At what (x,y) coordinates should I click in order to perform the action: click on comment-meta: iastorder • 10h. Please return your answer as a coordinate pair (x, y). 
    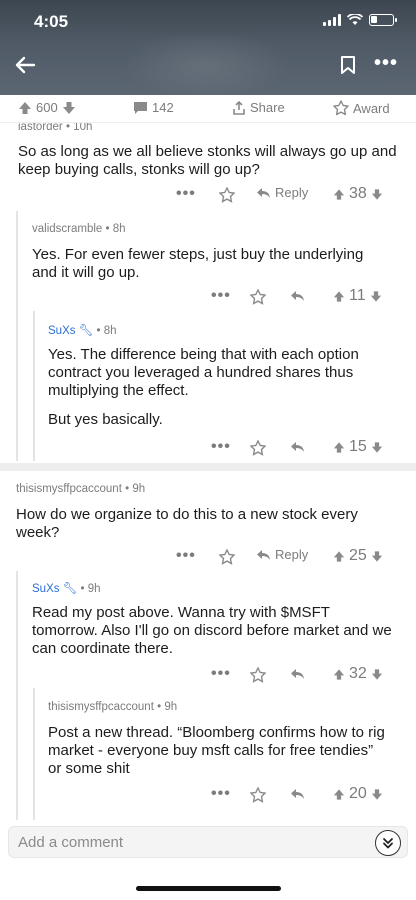
    Looking at the image, I should click on (55, 128).